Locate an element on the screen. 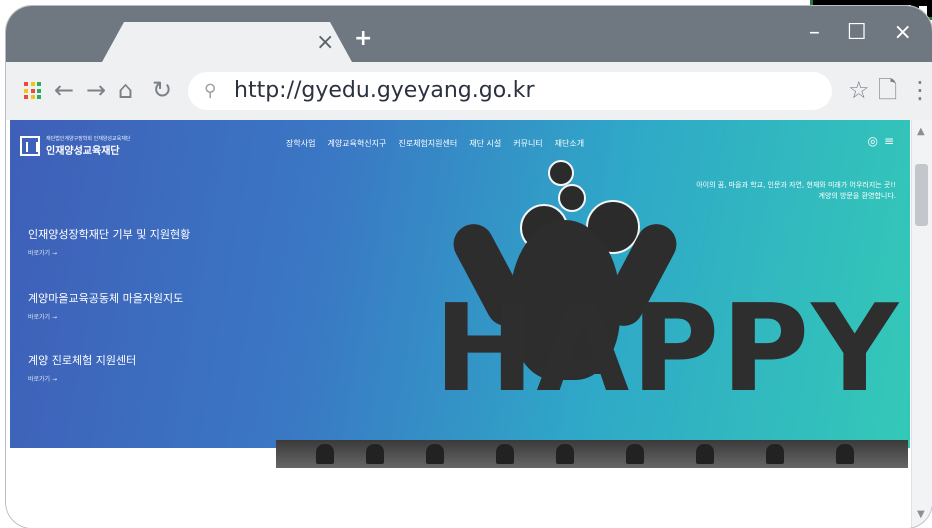  more-icon: ⋮ is located at coordinates (920, 90).